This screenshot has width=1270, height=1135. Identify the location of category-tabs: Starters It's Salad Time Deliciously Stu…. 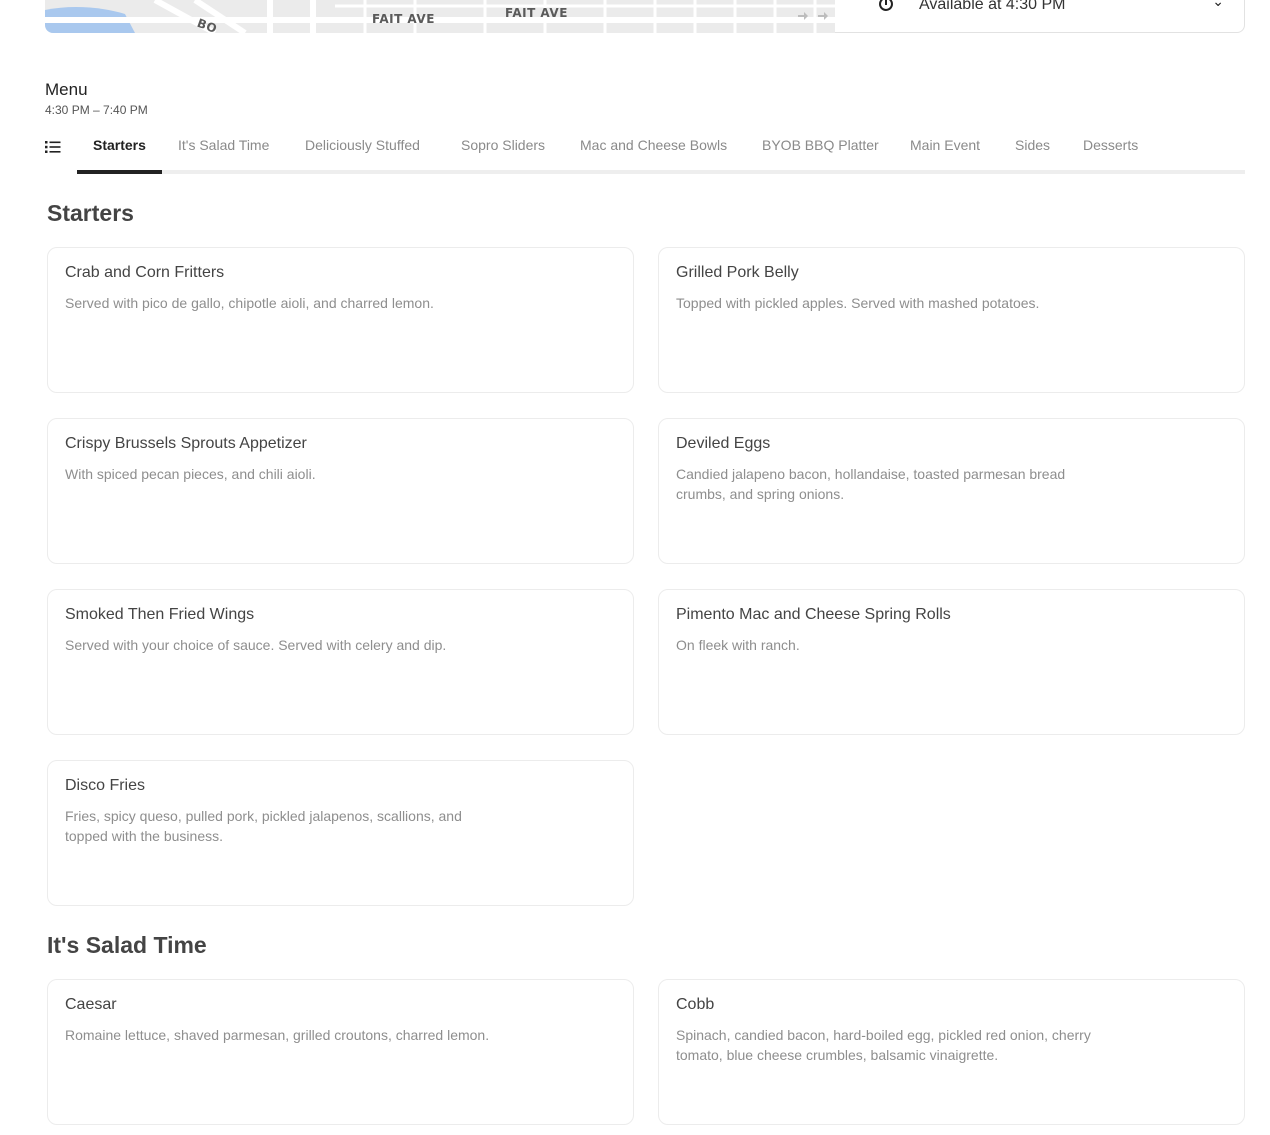
(645, 151).